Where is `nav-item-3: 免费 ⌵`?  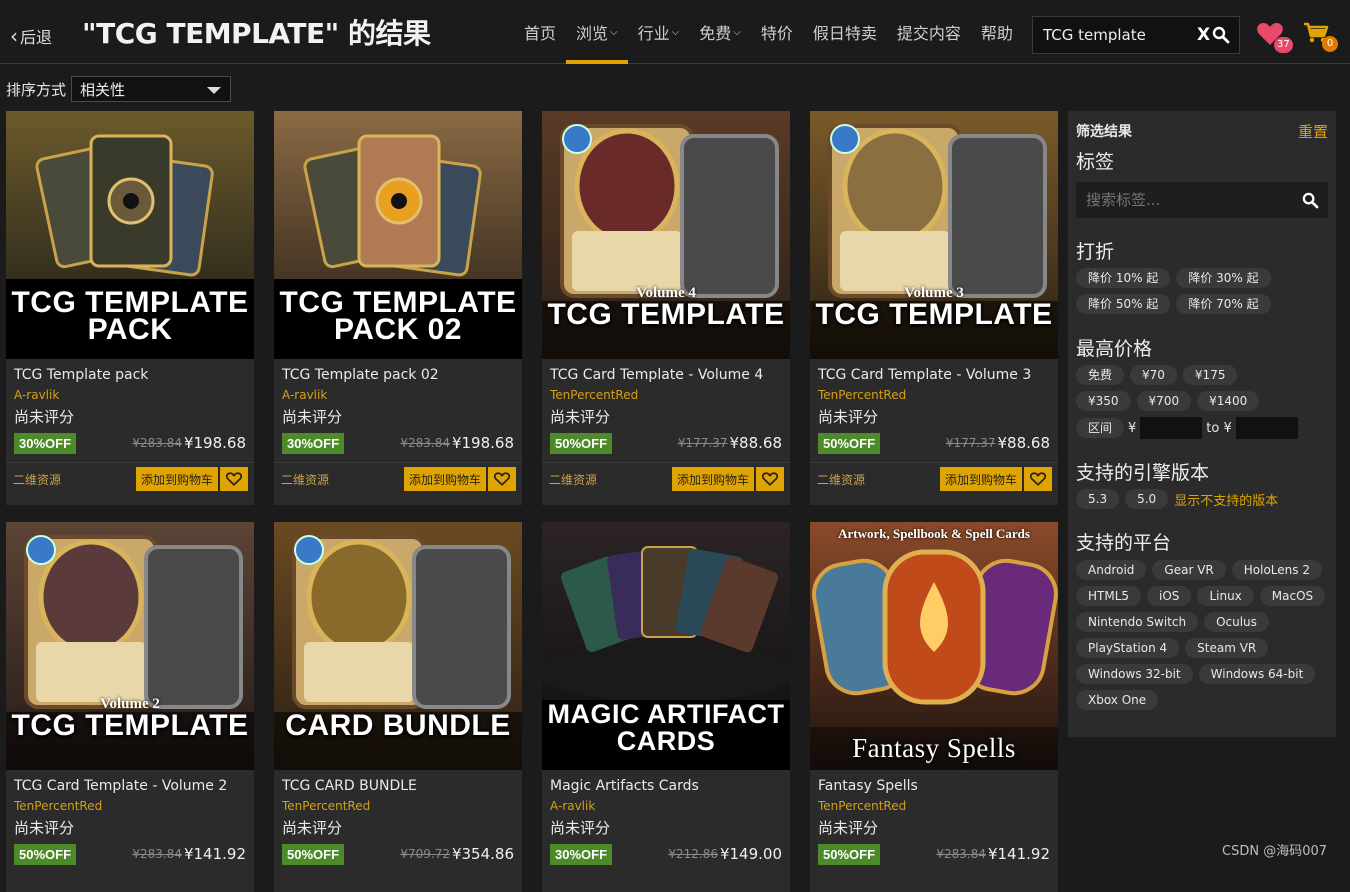 nav-item-3: 免费 ⌵ is located at coordinates (720, 32).